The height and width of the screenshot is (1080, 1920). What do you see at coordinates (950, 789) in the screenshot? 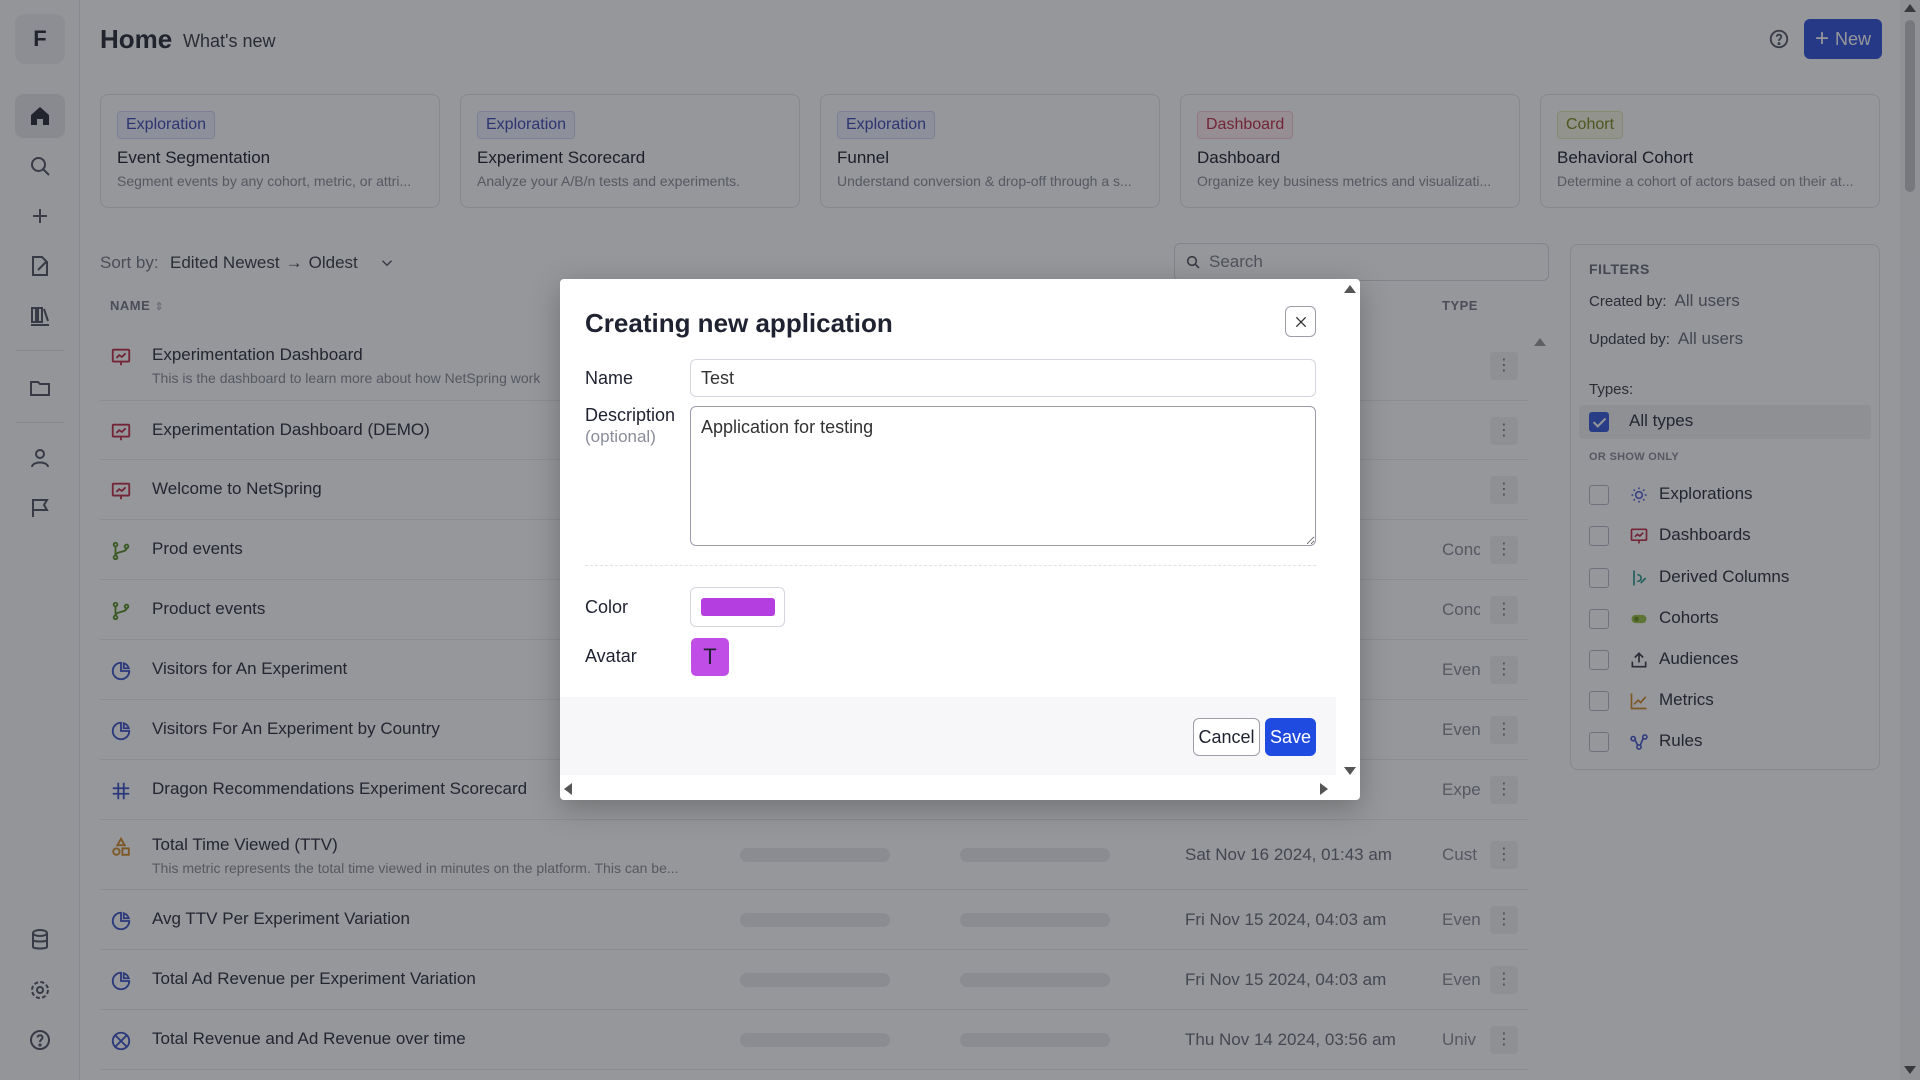
I see `dialog-horizontal-scrollbar` at bounding box center [950, 789].